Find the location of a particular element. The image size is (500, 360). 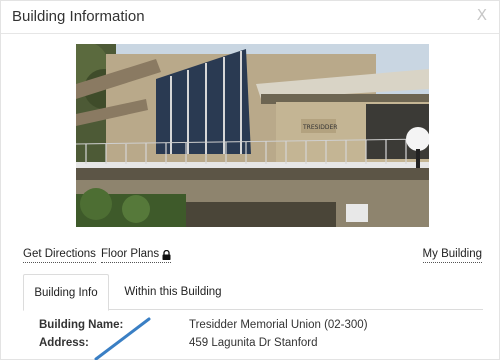

address-label: Address: is located at coordinates (64, 343).